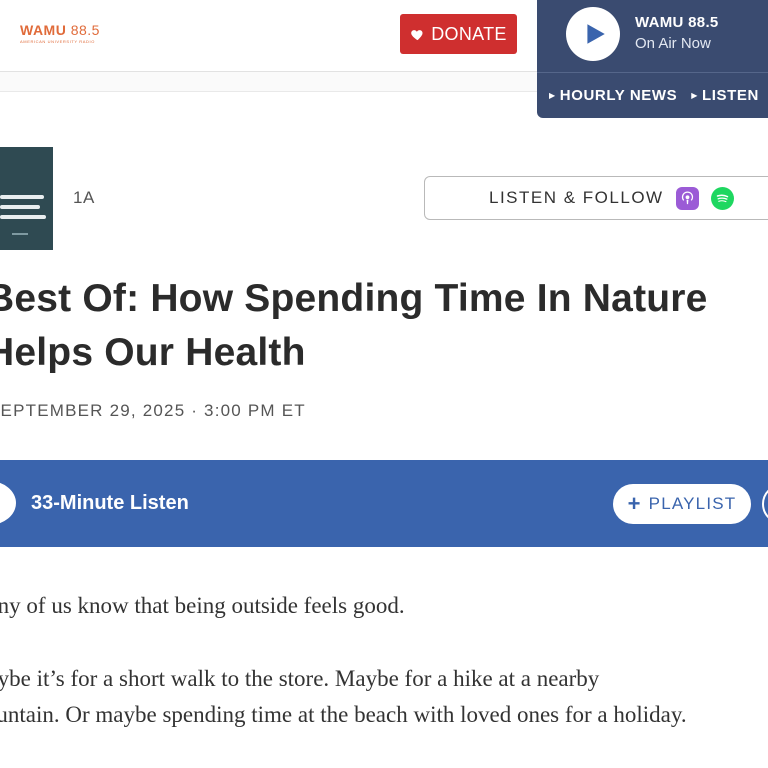 The image size is (768, 768). I want to click on live-play-button, so click(593, 34).